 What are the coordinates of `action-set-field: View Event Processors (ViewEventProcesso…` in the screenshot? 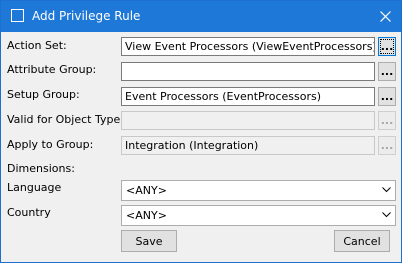 It's located at (248, 46).